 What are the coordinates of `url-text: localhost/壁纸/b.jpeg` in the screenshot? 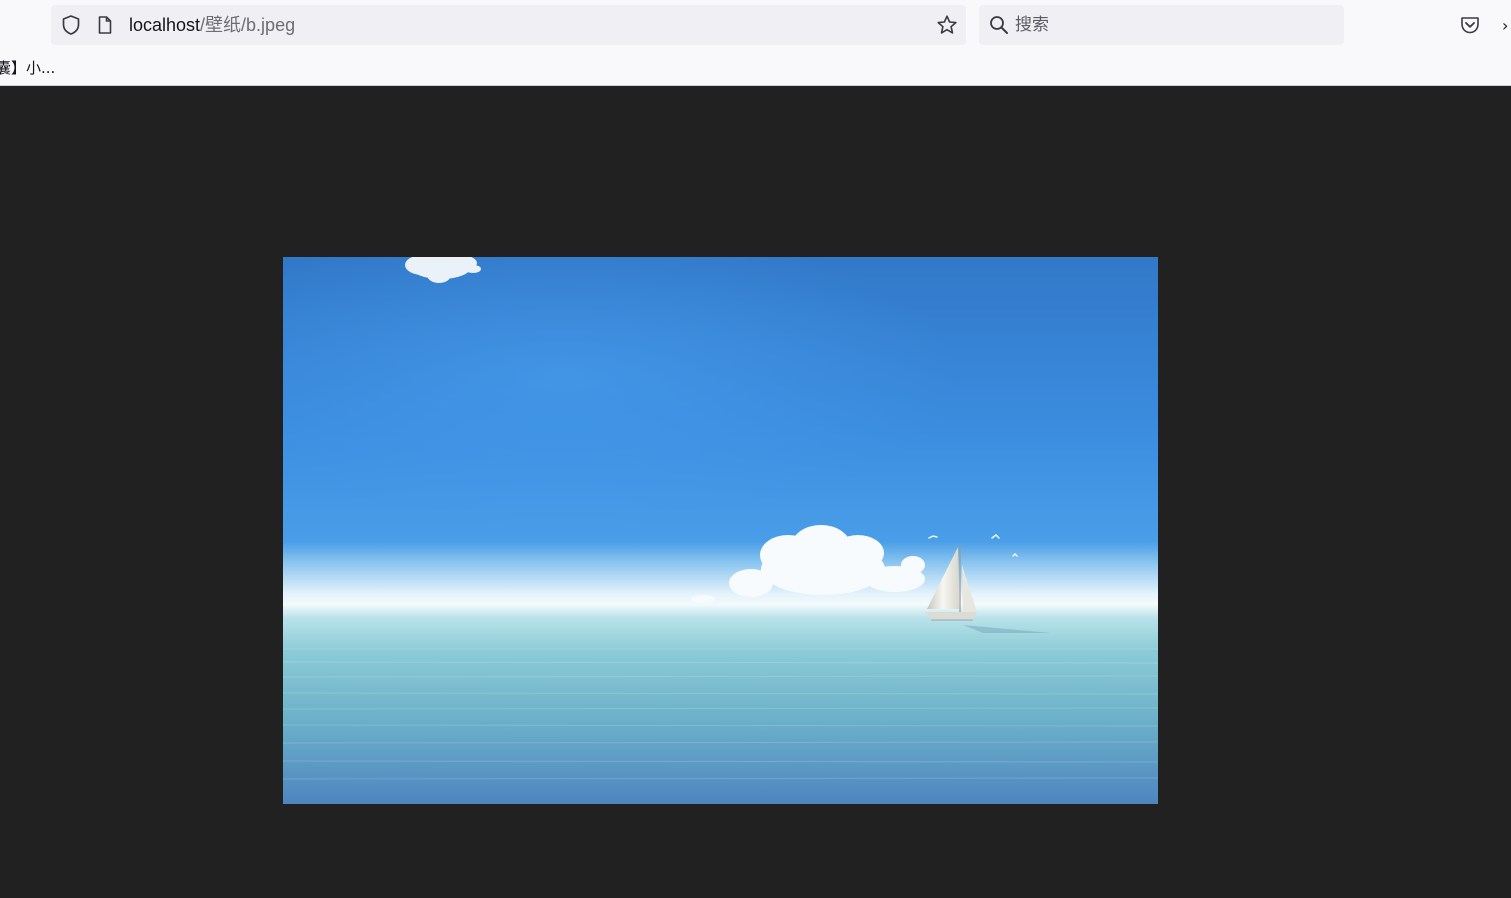 It's located at (212, 25).